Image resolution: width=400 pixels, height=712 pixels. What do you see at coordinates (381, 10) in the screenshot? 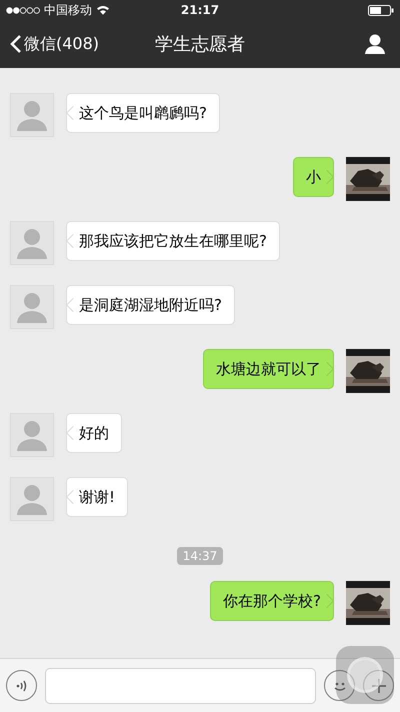
I see `battery-icon` at bounding box center [381, 10].